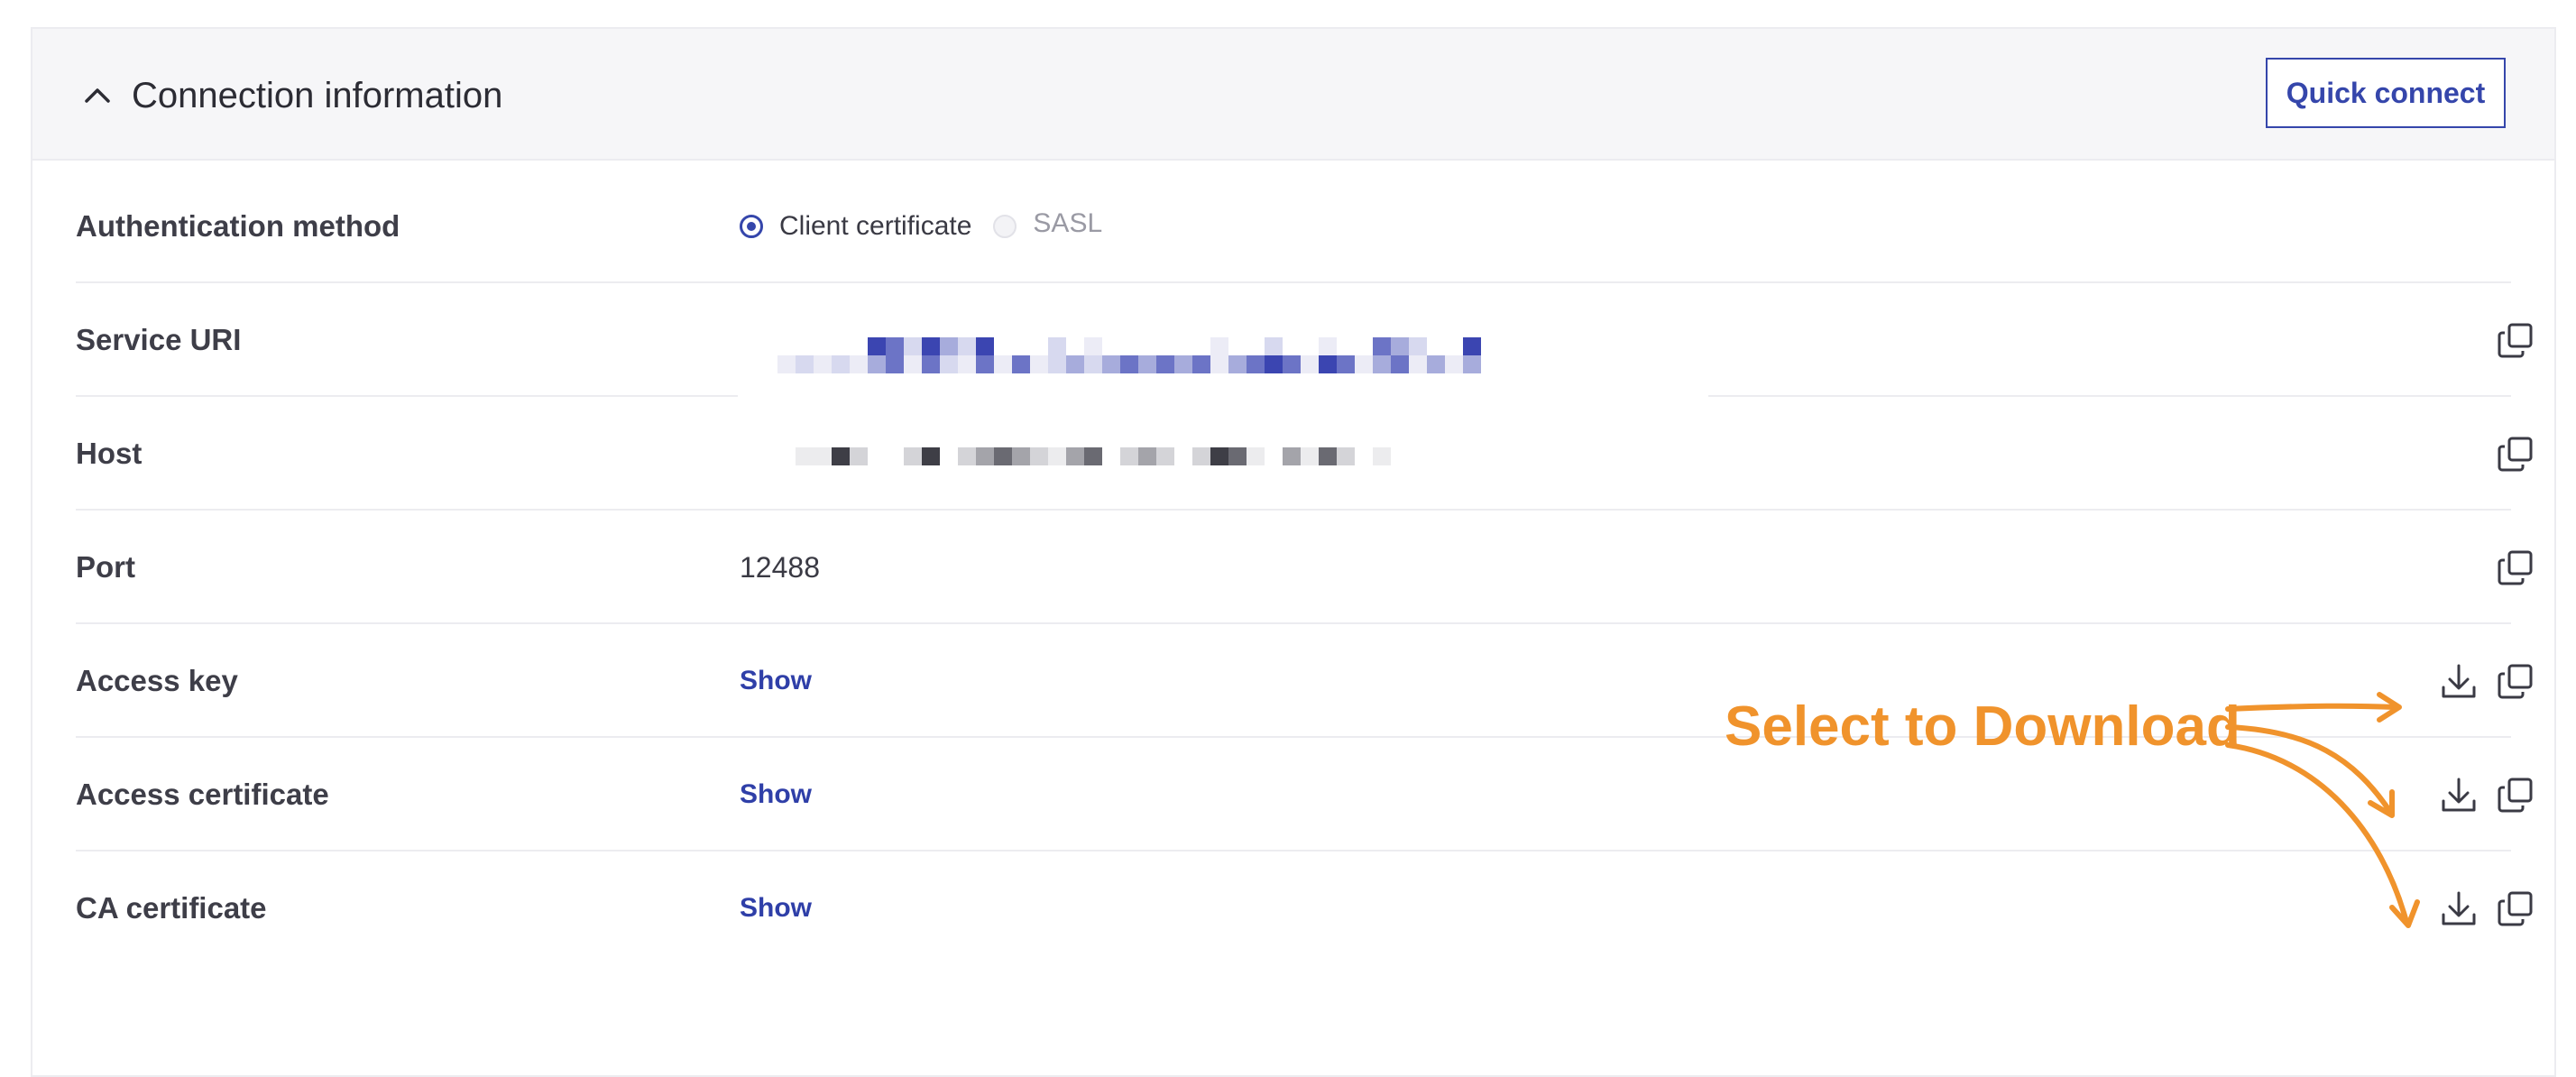 This screenshot has height=1077, width=2576. Describe the element at coordinates (780, 567) in the screenshot. I see `port-value: 12488` at that location.